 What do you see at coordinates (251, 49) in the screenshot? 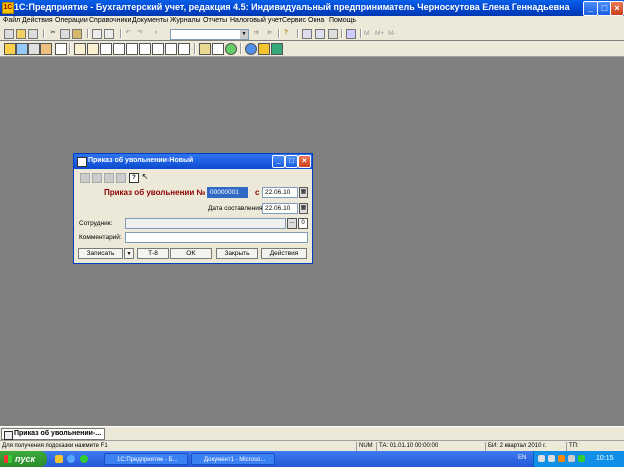
I see `globe-icon` at bounding box center [251, 49].